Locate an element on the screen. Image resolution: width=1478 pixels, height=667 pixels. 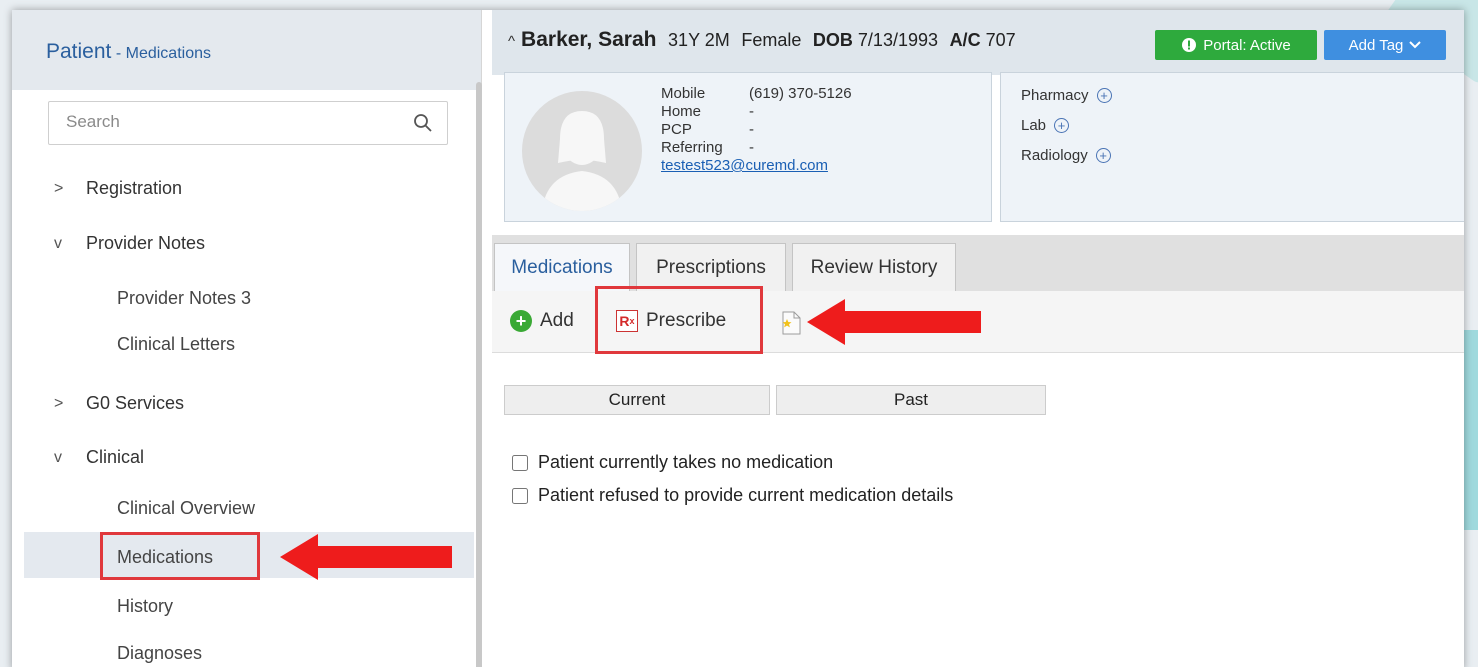
nav-provider-notes: v Provider Notes is located at coordinates (243, 243).